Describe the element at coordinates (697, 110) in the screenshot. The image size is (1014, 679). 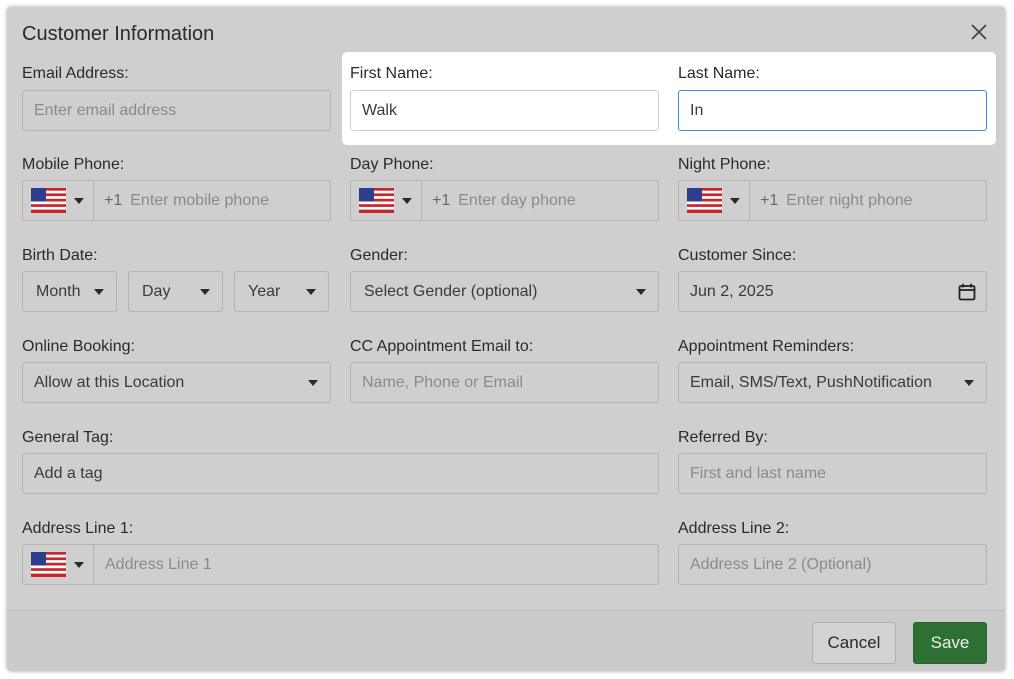
I see `last-name-value: In` at that location.